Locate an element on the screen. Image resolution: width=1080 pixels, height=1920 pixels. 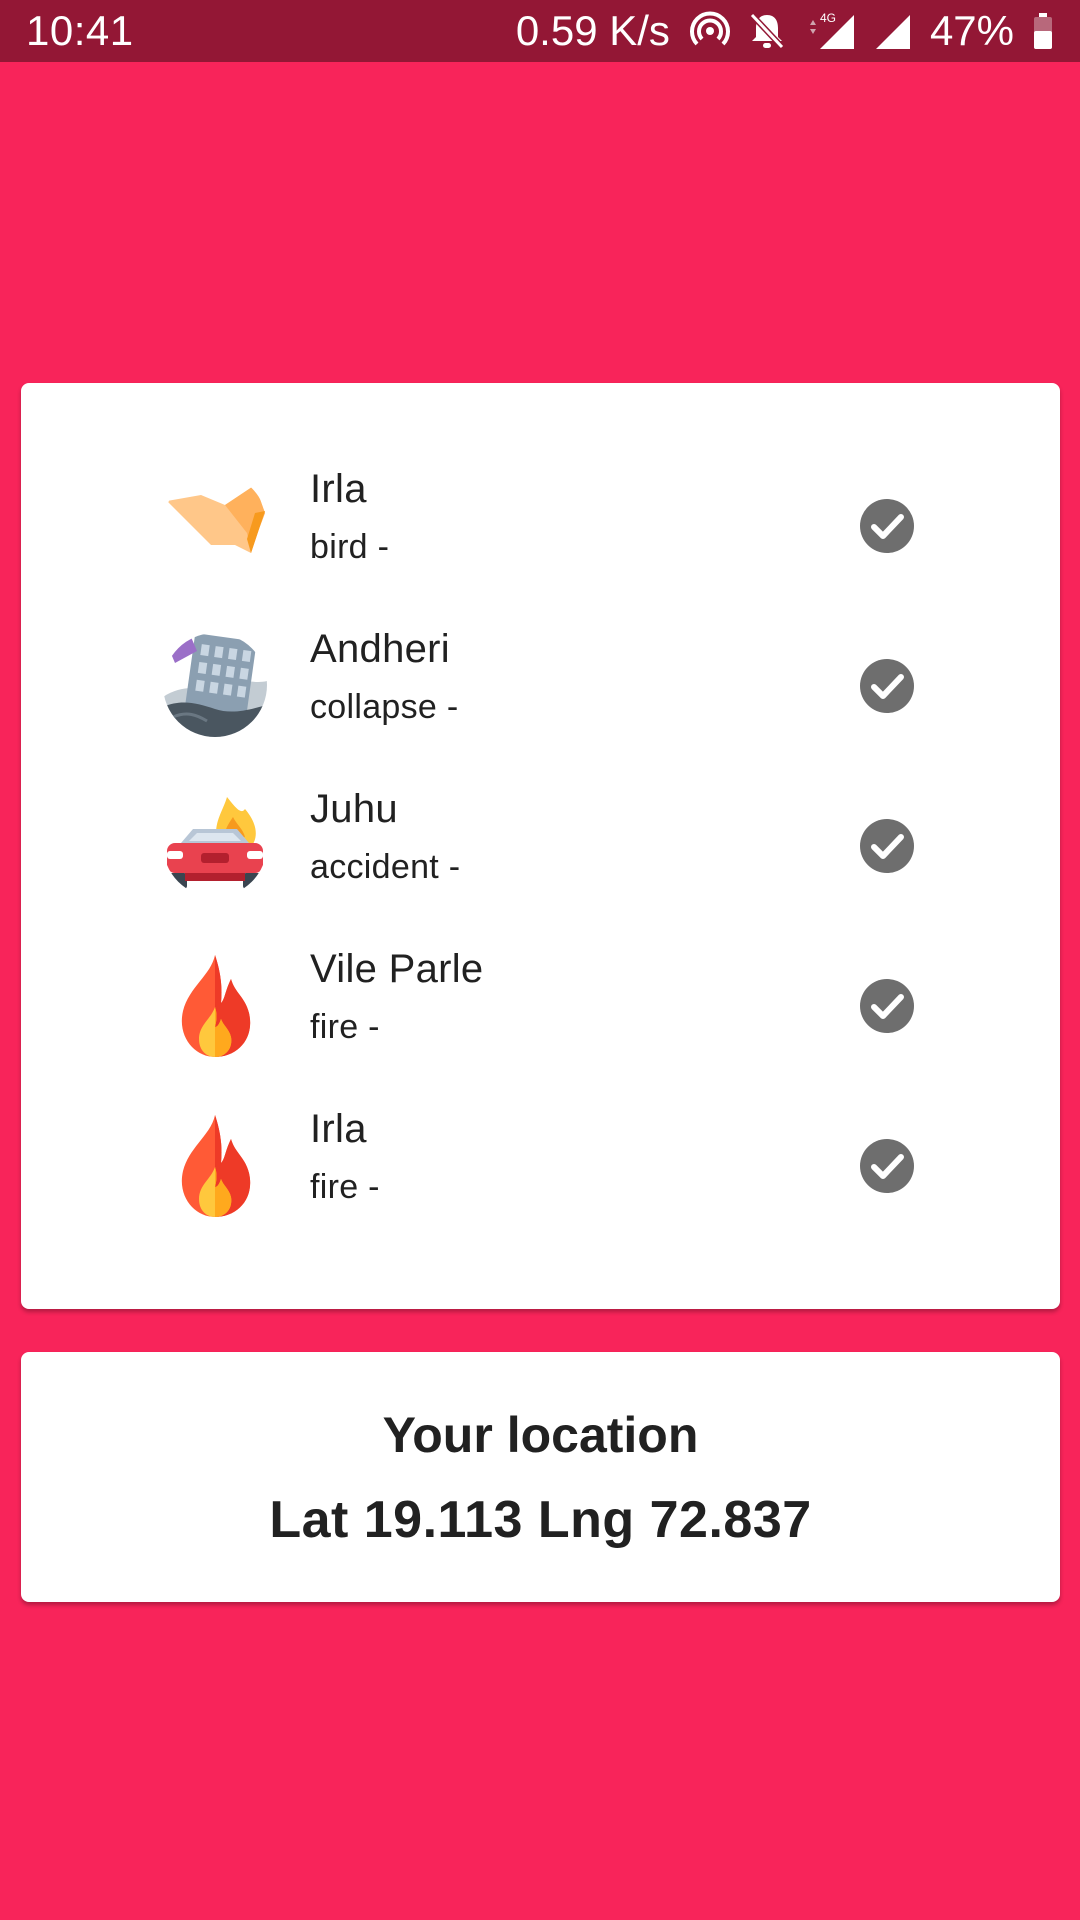
bell-off-icon is located at coordinates (767, 31).